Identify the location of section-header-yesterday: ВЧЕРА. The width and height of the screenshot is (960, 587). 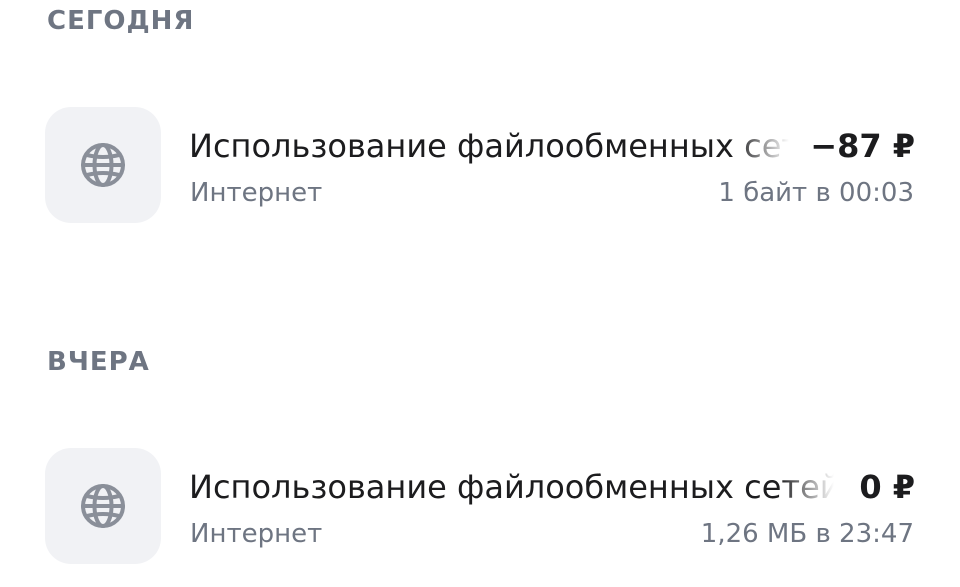
(98, 362).